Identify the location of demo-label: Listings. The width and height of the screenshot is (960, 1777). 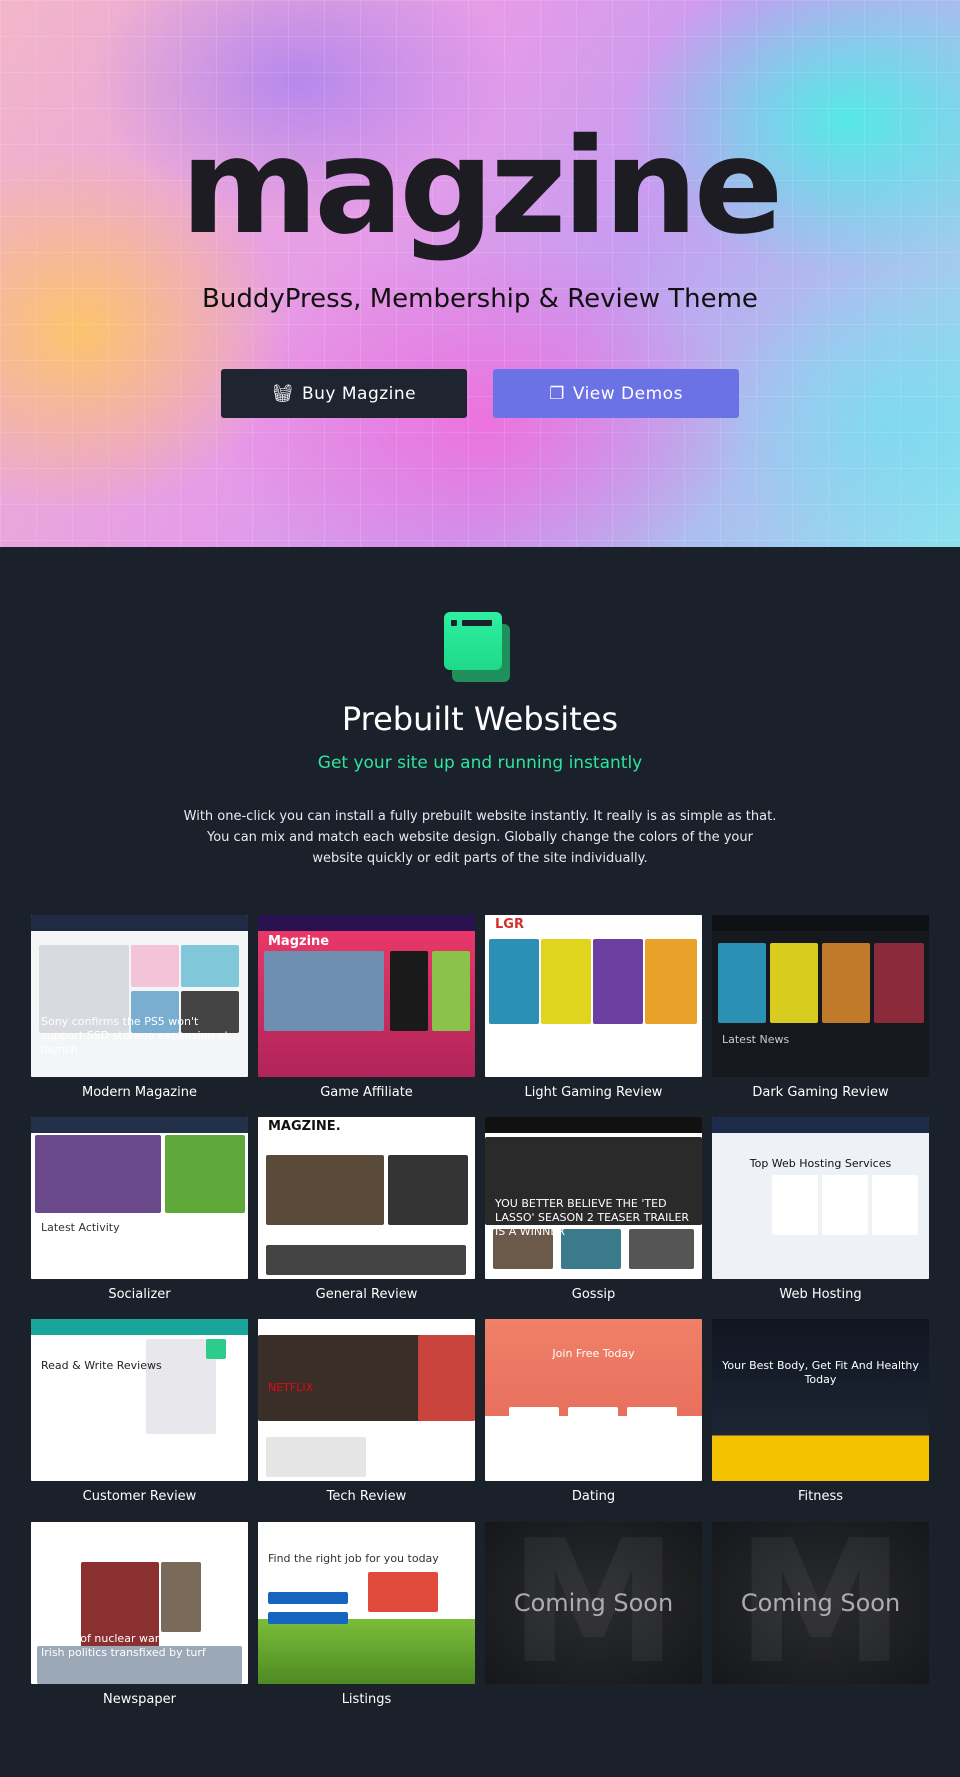
(366, 1699).